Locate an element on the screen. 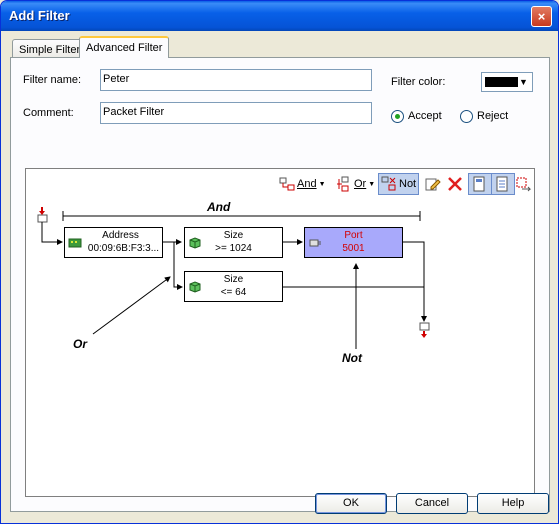 The width and height of the screenshot is (559, 524). close-icon: × is located at coordinates (541, 16).